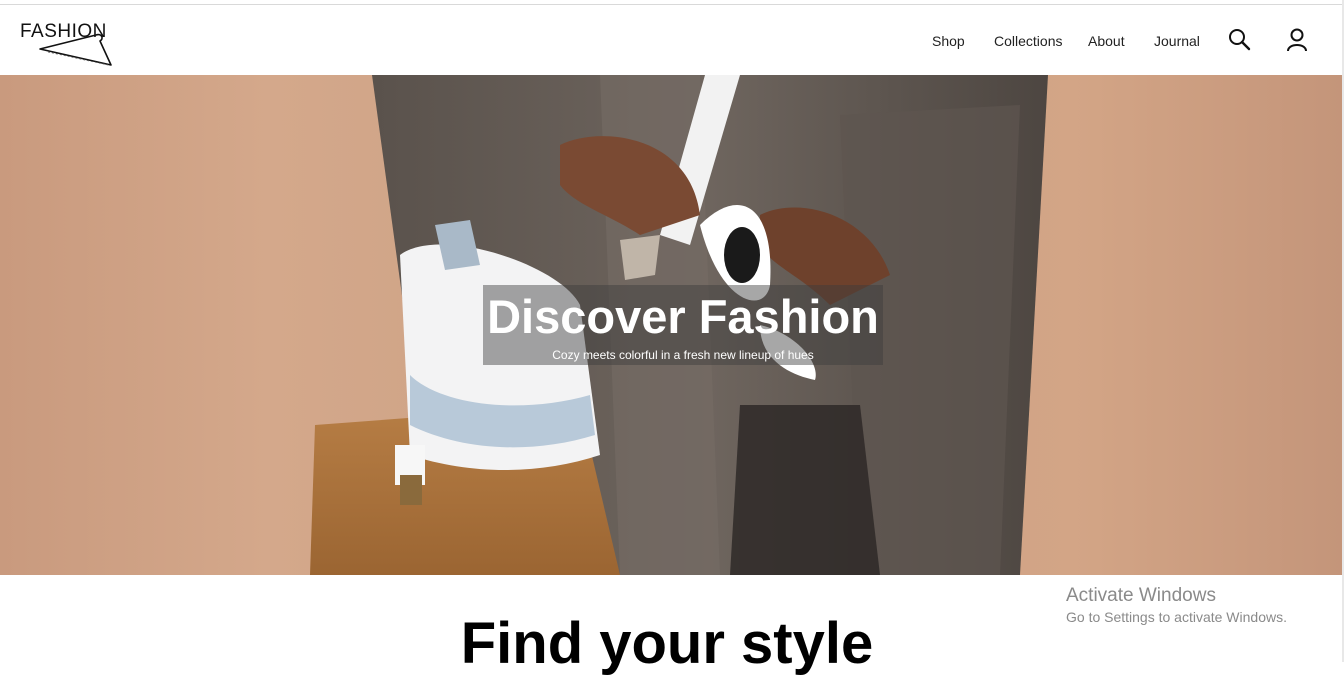  Describe the element at coordinates (1141, 595) in the screenshot. I see `watermark-title: Activate Windows` at that location.